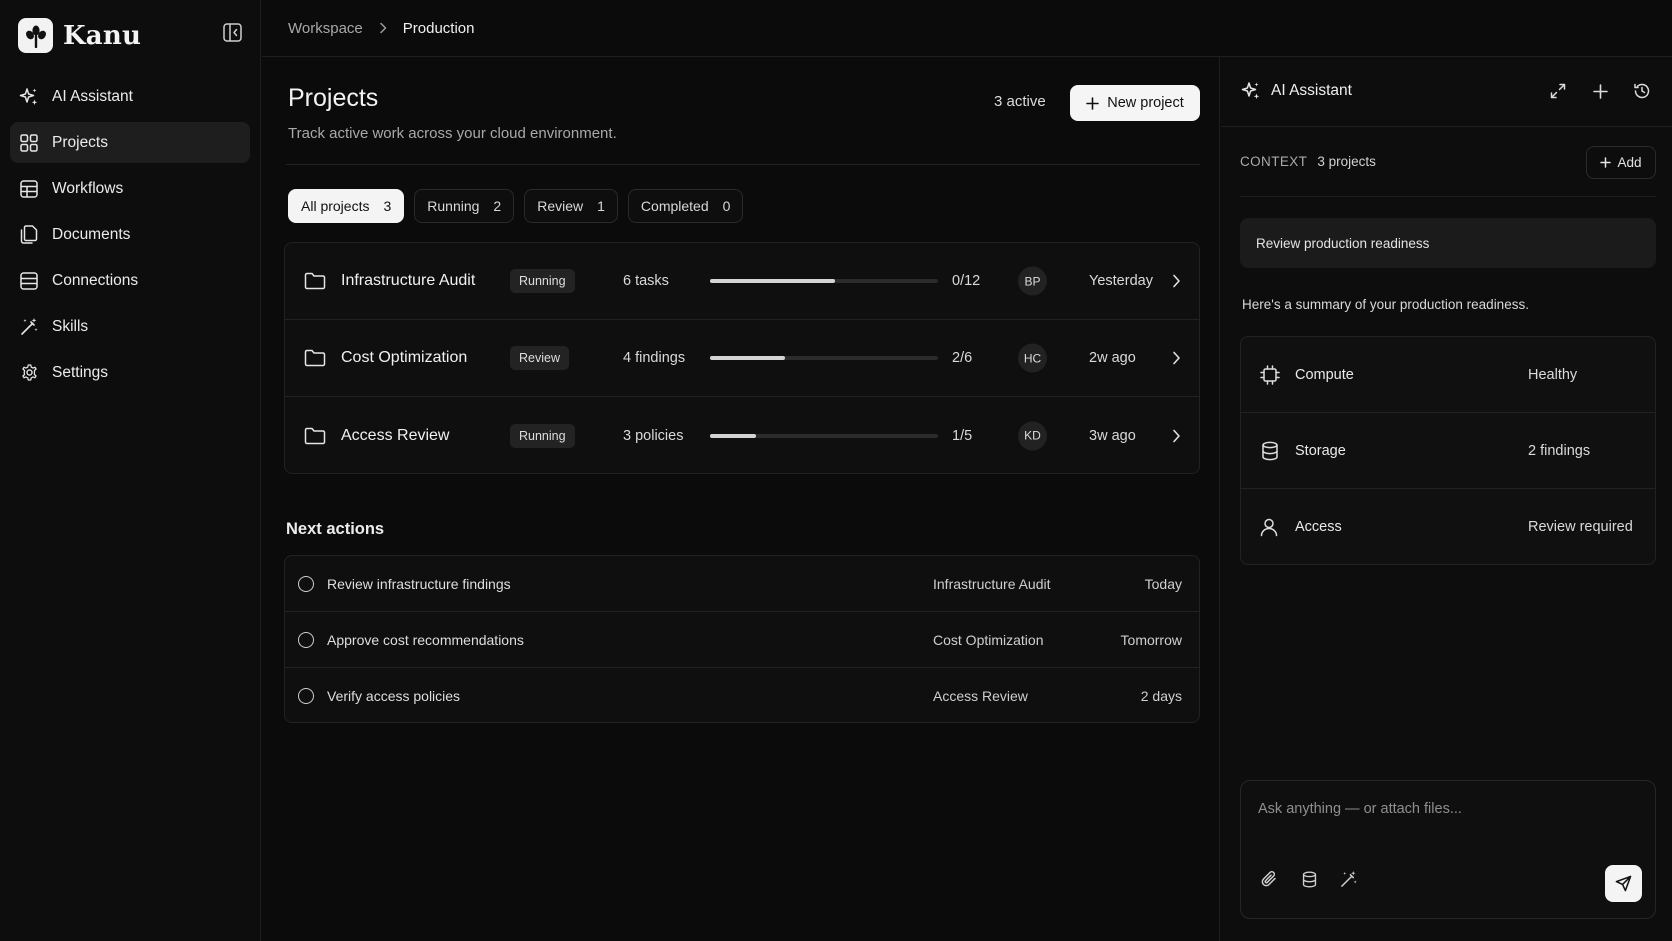 This screenshot has height=941, width=1672. What do you see at coordinates (408, 280) in the screenshot?
I see `project-name: Infrastructure Audit` at bounding box center [408, 280].